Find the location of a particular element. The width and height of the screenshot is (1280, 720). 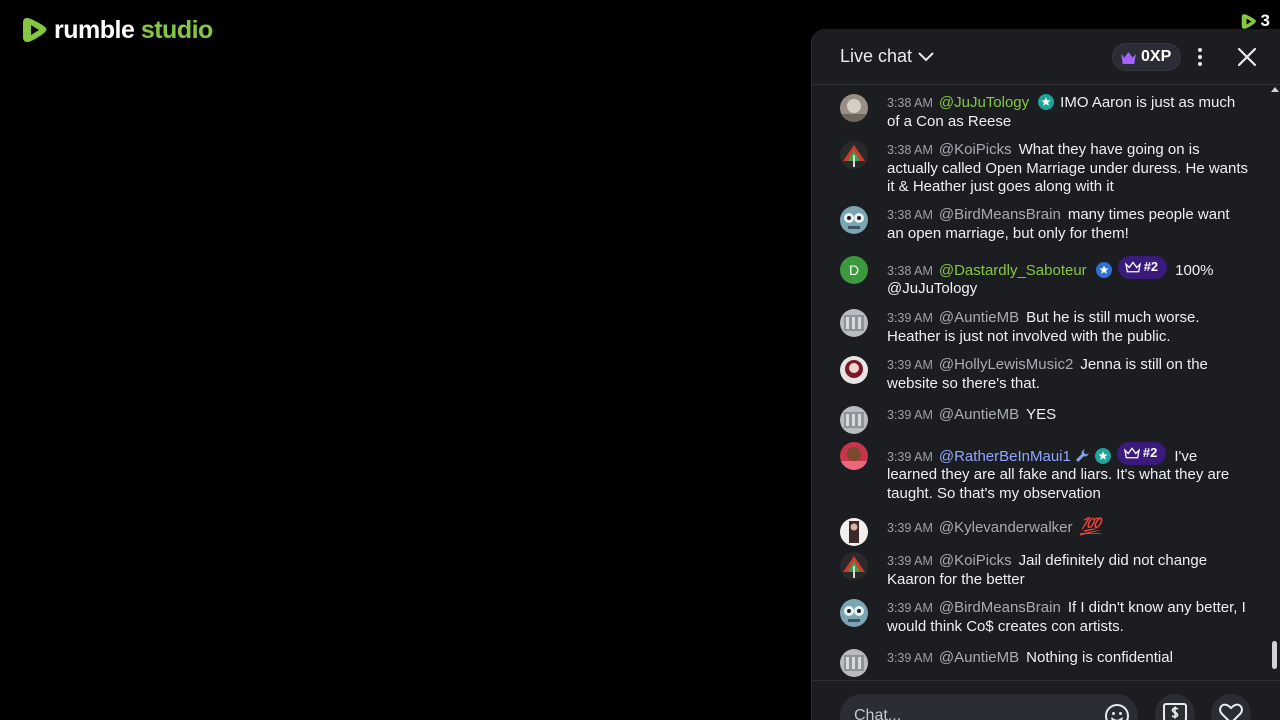

message-username: @Kylevanderwalker is located at coordinates (1006, 527).